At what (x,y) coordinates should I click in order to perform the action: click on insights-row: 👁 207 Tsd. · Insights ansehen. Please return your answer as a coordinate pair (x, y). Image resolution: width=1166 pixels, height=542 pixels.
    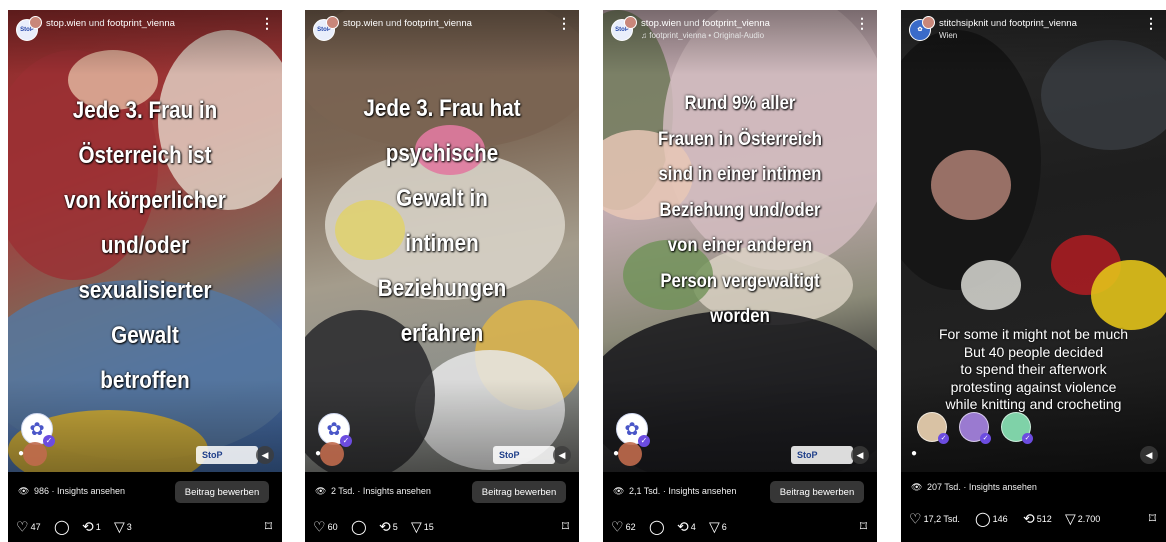
    Looking at the image, I should click on (974, 487).